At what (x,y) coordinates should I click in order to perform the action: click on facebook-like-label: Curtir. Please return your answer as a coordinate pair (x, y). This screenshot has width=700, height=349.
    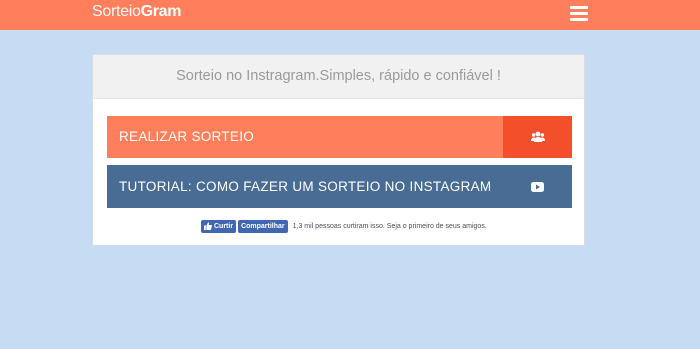
    Looking at the image, I should click on (224, 226).